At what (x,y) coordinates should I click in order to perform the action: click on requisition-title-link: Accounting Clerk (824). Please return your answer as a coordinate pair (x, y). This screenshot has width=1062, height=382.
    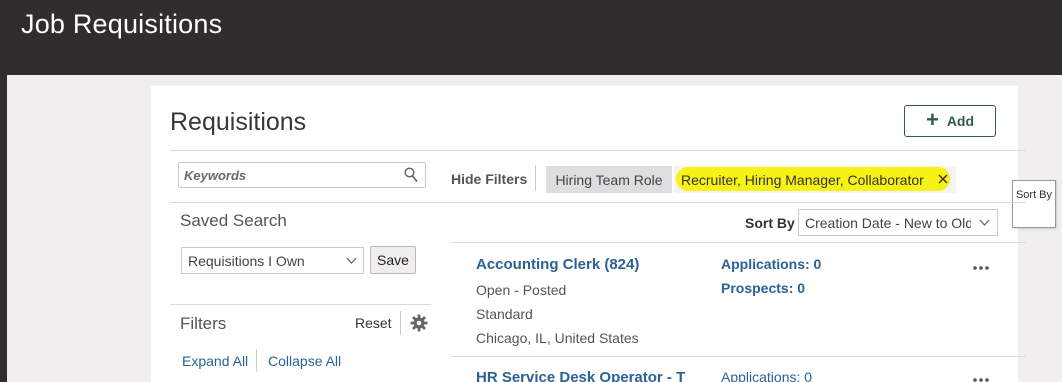
    Looking at the image, I should click on (557, 264).